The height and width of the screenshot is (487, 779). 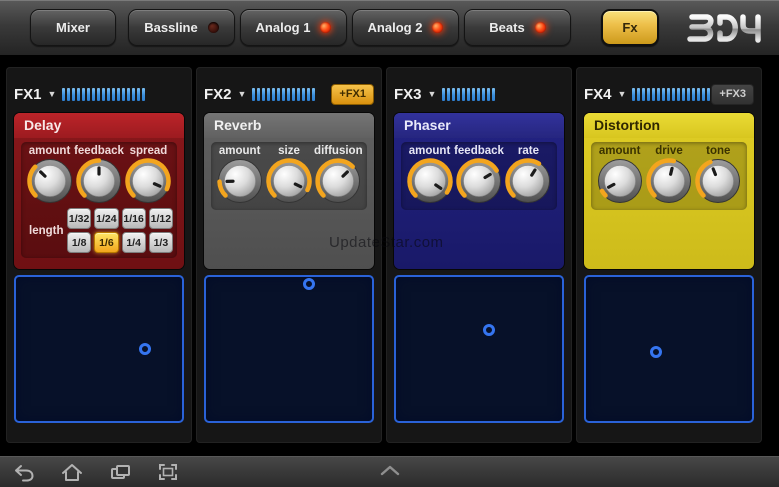 I want to click on length-option-1-6: 1/6, so click(x=106, y=242).